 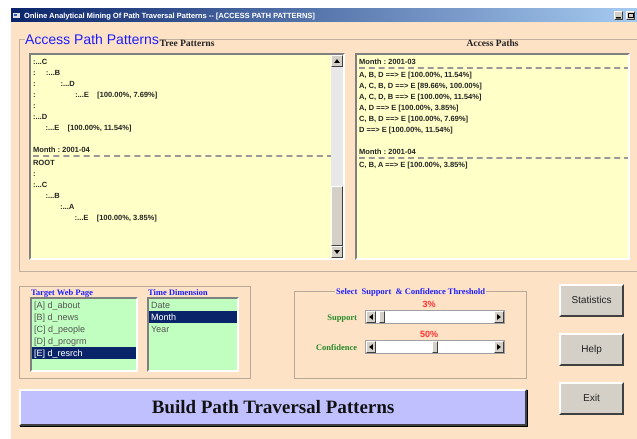 What do you see at coordinates (273, 407) in the screenshot?
I see `build-button: Build Path Traversal Patterns` at bounding box center [273, 407].